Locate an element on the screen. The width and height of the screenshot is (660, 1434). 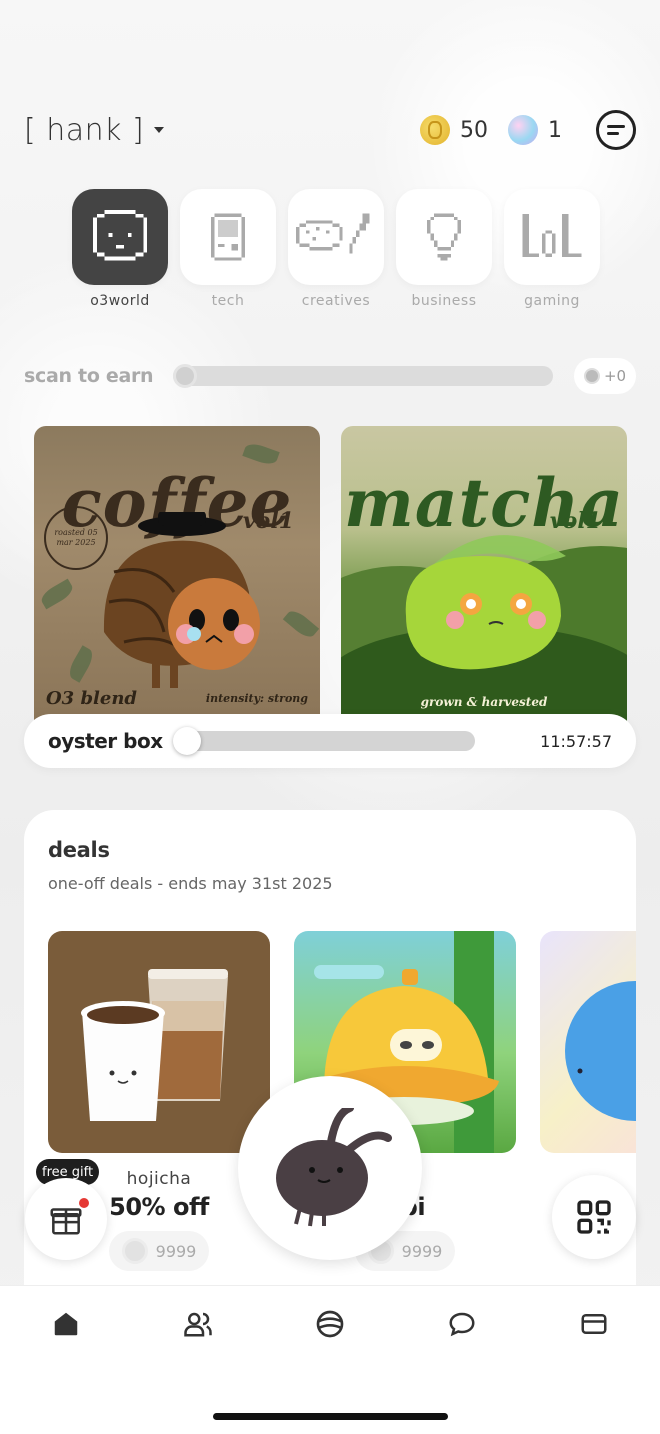
mascot-bug-icon is located at coordinates (334, 1167).